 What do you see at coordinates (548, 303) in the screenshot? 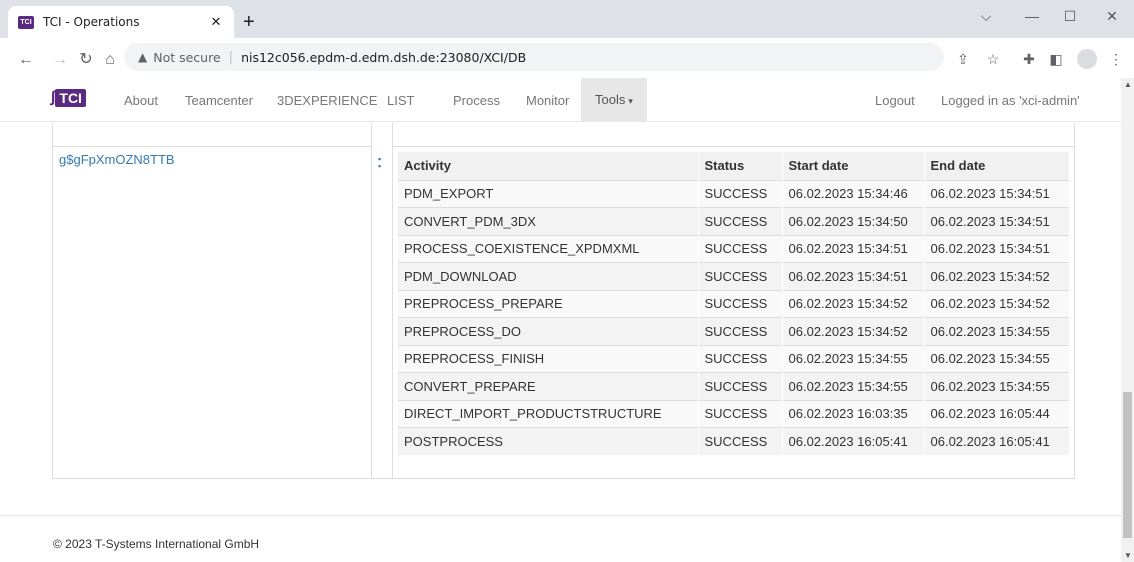
I see `cell-activity: PREPROCESS_PREPARE` at bounding box center [548, 303].